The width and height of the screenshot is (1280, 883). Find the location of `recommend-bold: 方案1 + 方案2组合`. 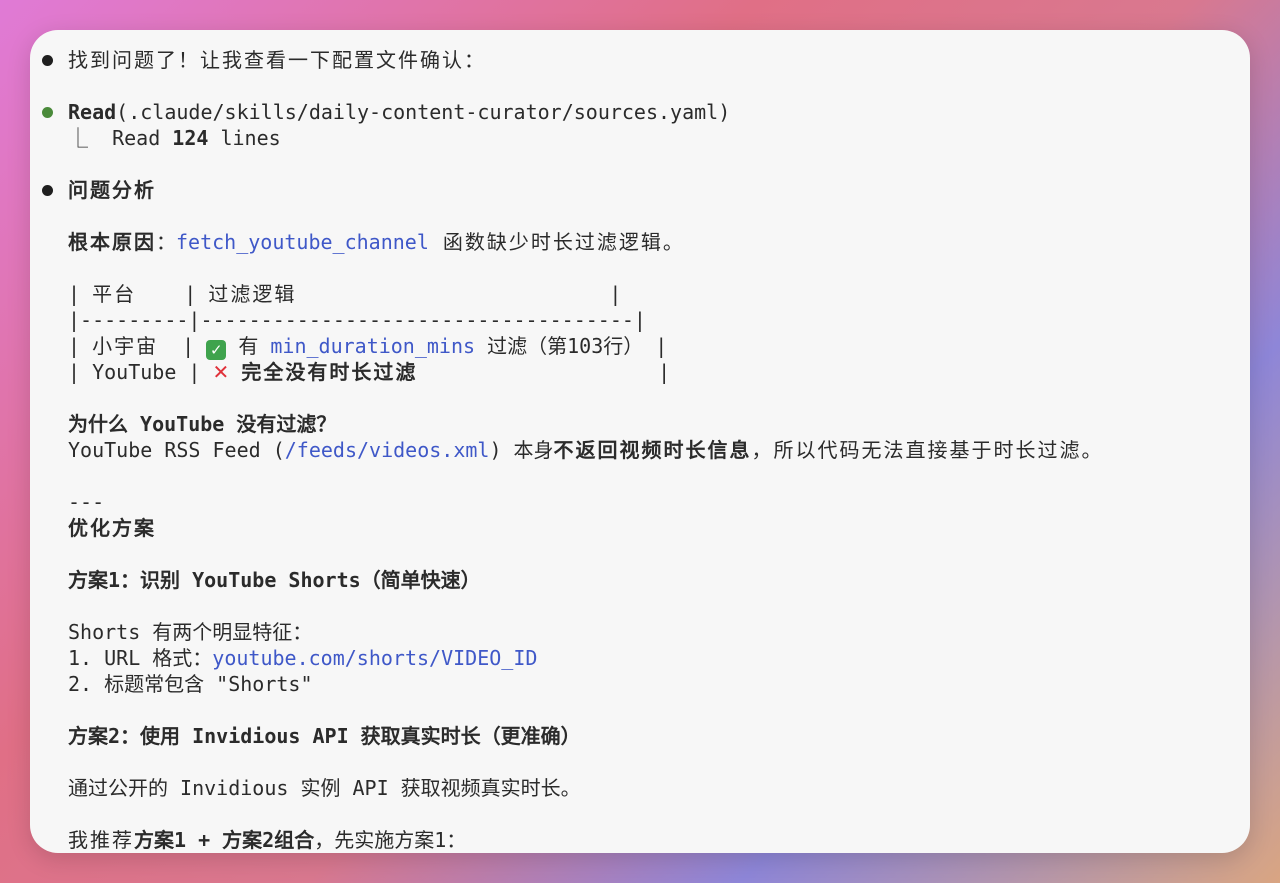

recommend-bold: 方案1 + 方案2组合 is located at coordinates (224, 840).